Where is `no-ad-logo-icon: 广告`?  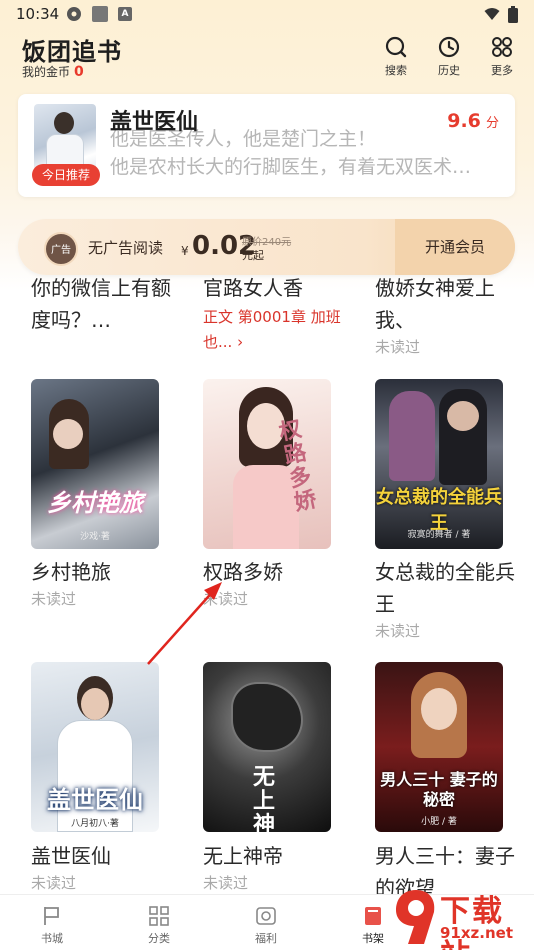 no-ad-logo-icon: 广告 is located at coordinates (61, 249).